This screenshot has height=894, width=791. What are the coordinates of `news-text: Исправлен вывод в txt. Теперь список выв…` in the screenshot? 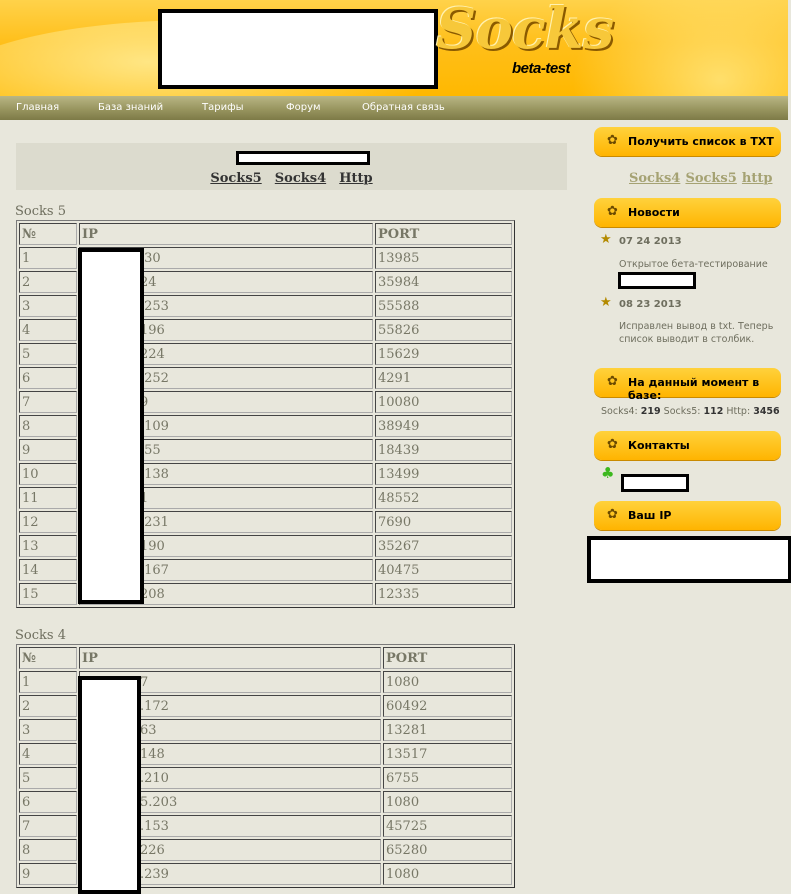 It's located at (696, 333).